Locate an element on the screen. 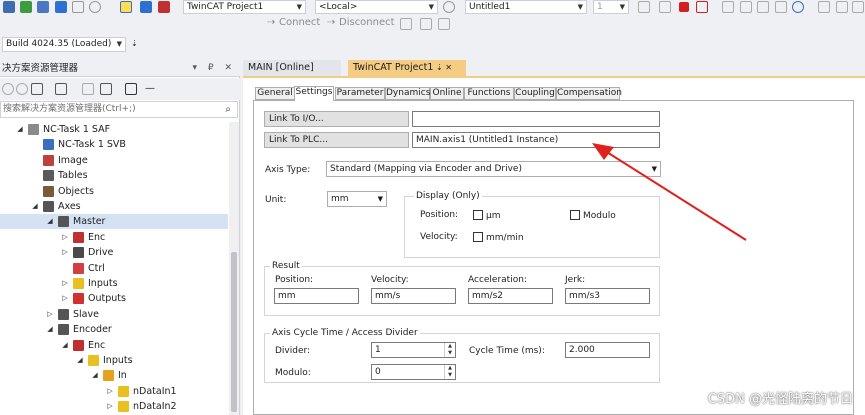 The image size is (865, 415). toolbar-grid3-icon is located at coordinates (444, 24).